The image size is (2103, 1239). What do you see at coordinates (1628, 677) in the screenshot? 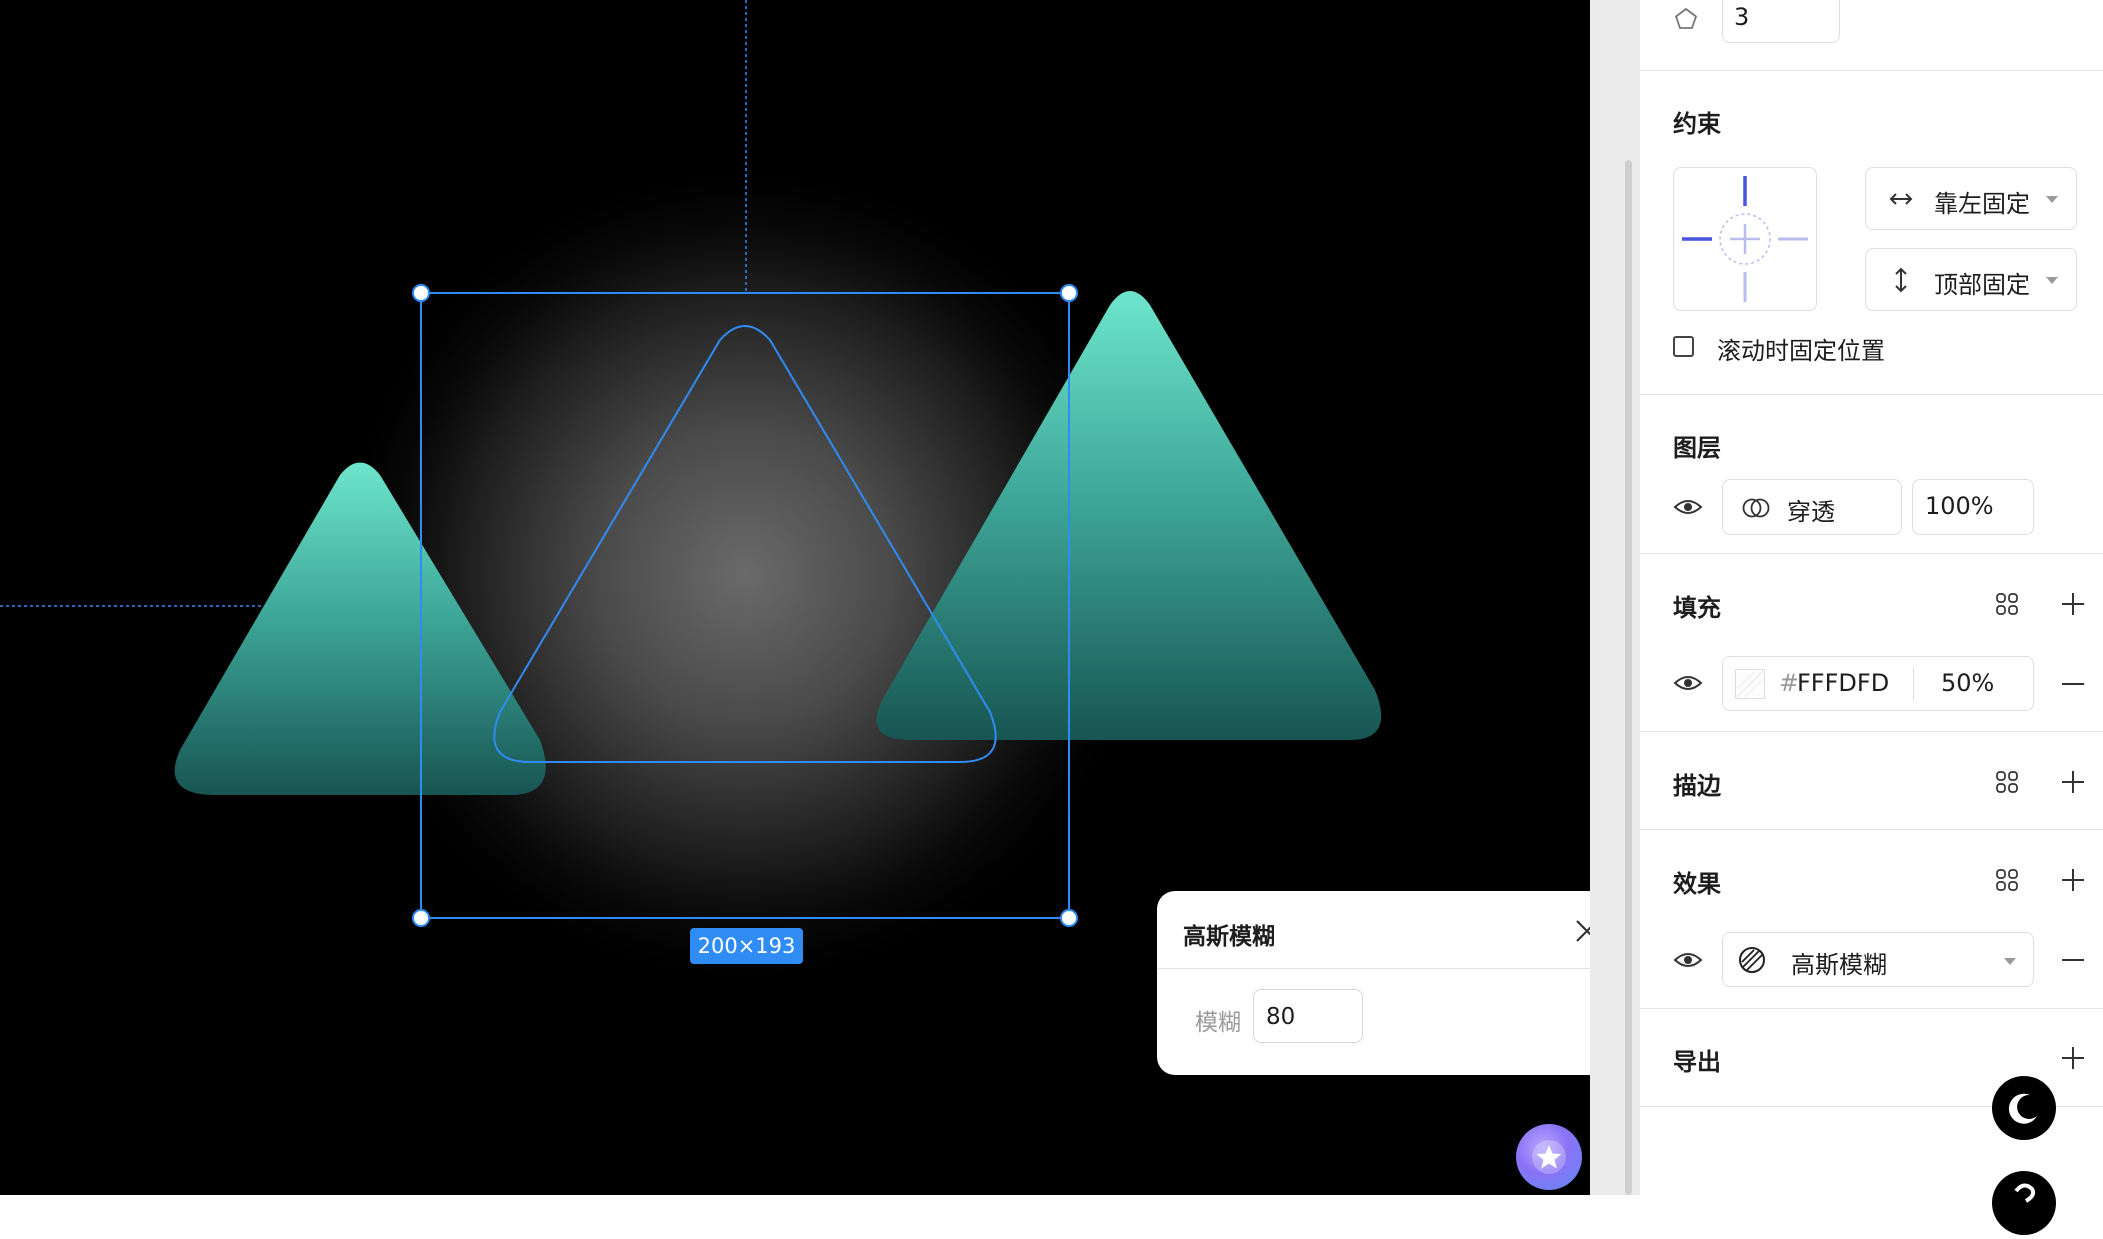
I see `scrollbar-thumb` at bounding box center [1628, 677].